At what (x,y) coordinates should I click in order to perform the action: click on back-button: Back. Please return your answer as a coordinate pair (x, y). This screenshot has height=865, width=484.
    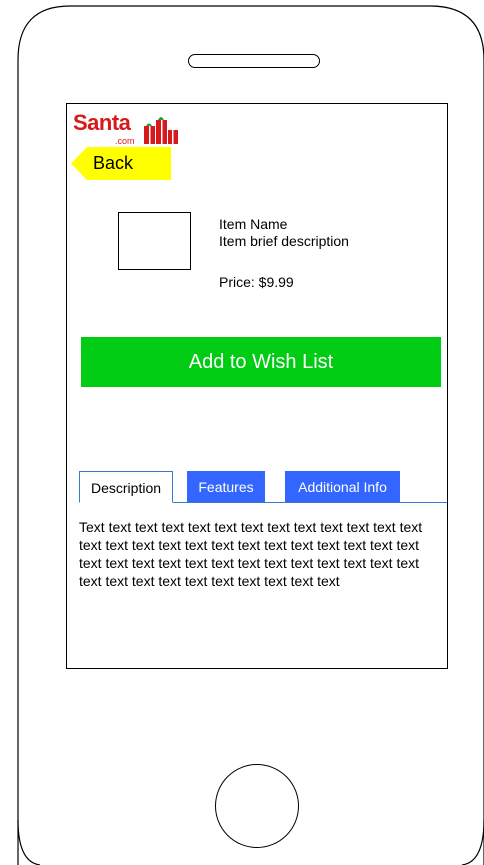
    Looking at the image, I should click on (121, 163).